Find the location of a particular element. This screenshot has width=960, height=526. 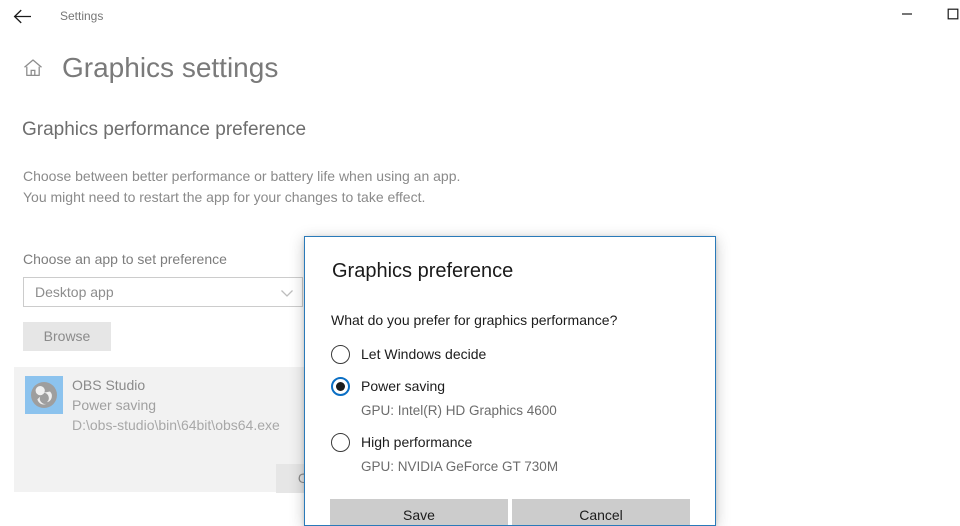

app-preference: Power saving is located at coordinates (114, 405).